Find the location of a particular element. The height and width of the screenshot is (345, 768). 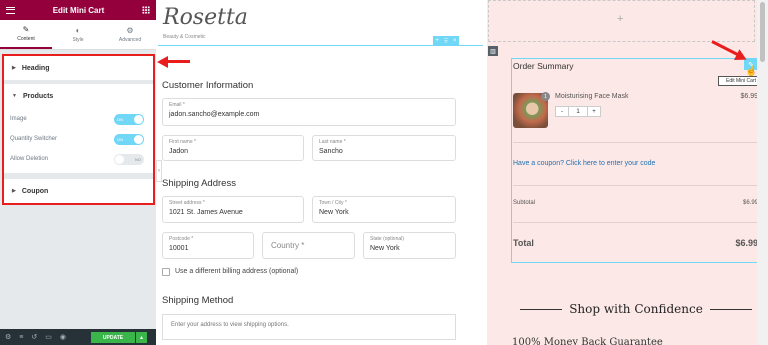

update-options-button: ▴ is located at coordinates (141, 337).